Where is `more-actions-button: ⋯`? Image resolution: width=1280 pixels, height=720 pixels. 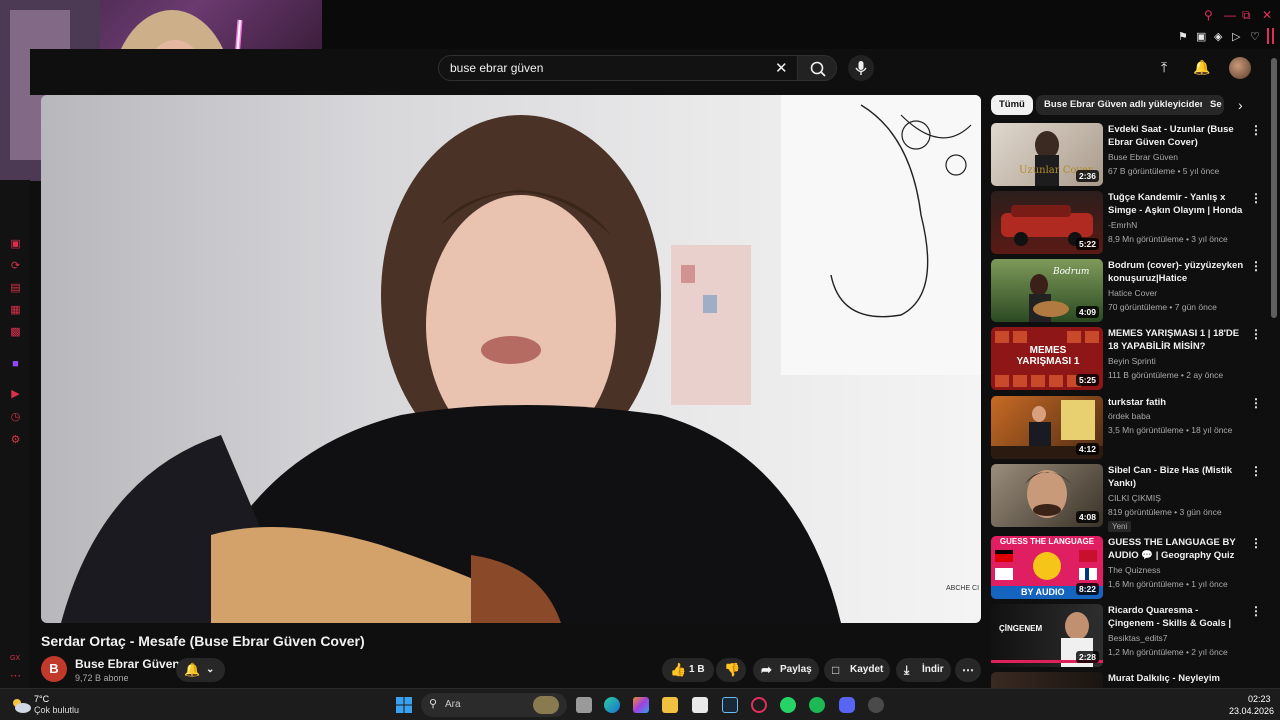
more-actions-button: ⋯ is located at coordinates (968, 670).